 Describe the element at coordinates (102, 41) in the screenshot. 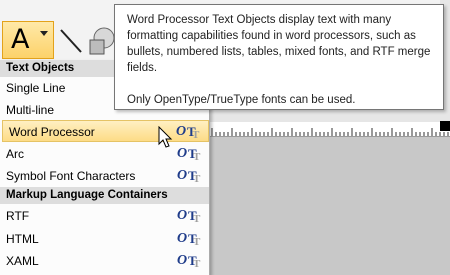

I see `shape-icon` at that location.